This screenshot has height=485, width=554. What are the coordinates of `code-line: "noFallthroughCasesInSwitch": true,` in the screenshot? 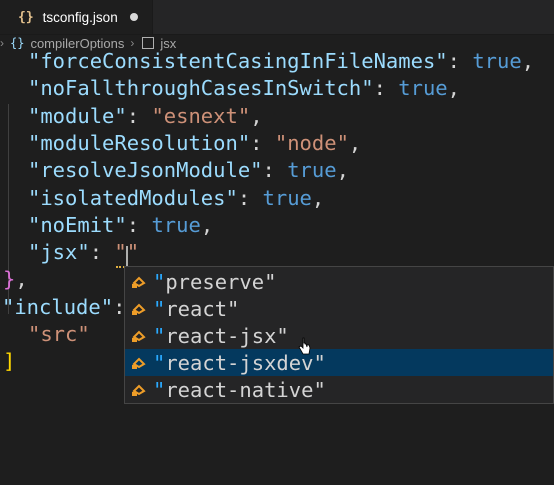 It's located at (244, 88).